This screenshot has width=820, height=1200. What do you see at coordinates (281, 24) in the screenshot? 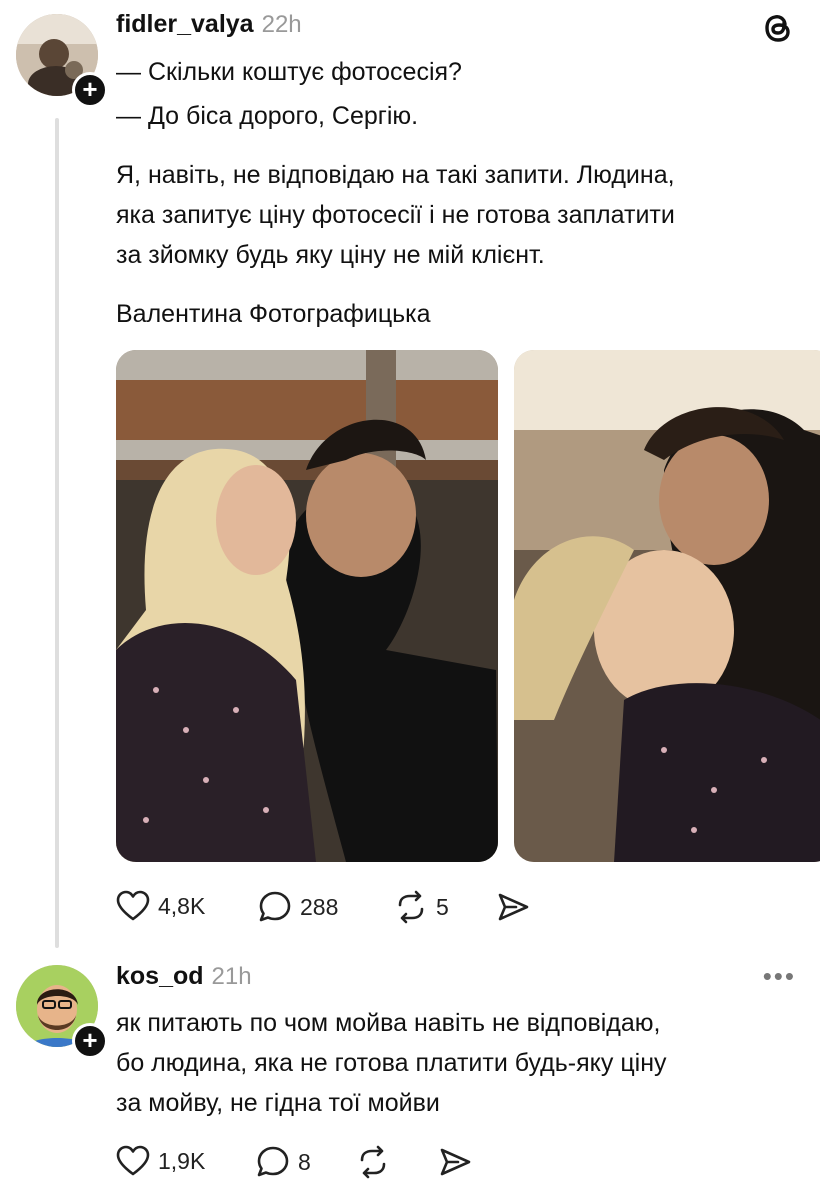
I see `post-time: 22h` at bounding box center [281, 24].